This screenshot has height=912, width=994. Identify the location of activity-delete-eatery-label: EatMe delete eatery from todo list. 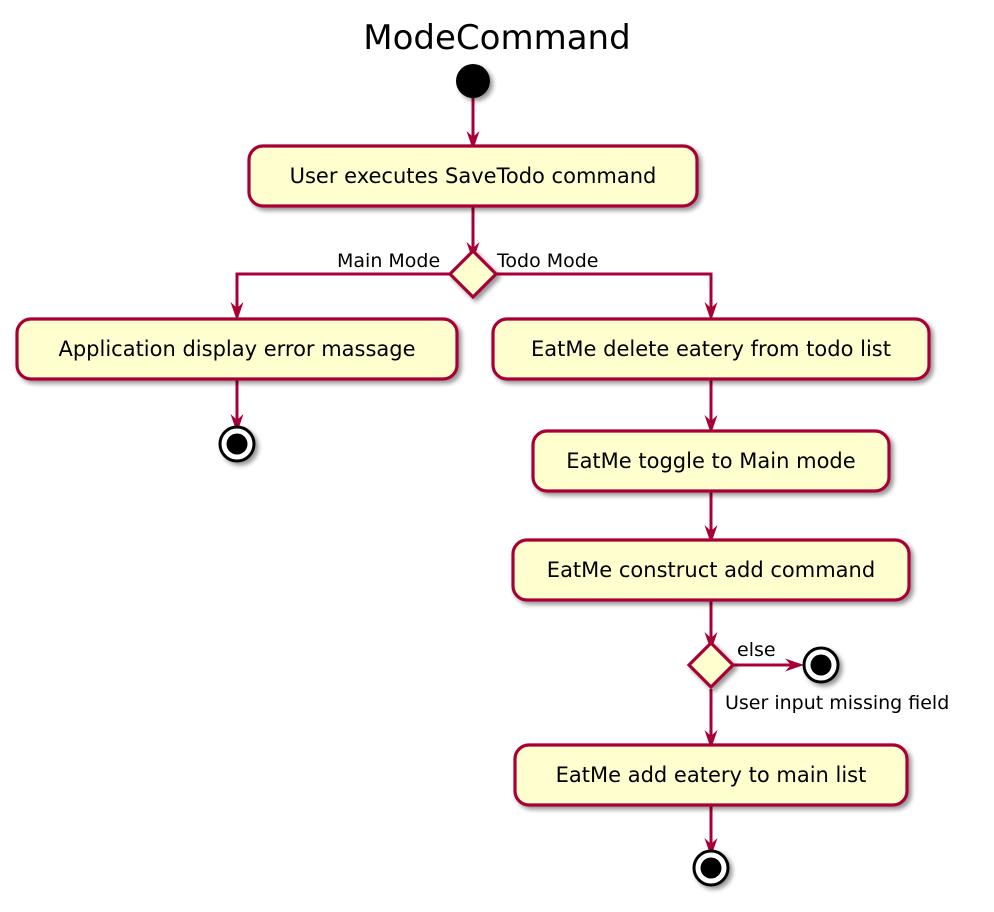
(711, 349).